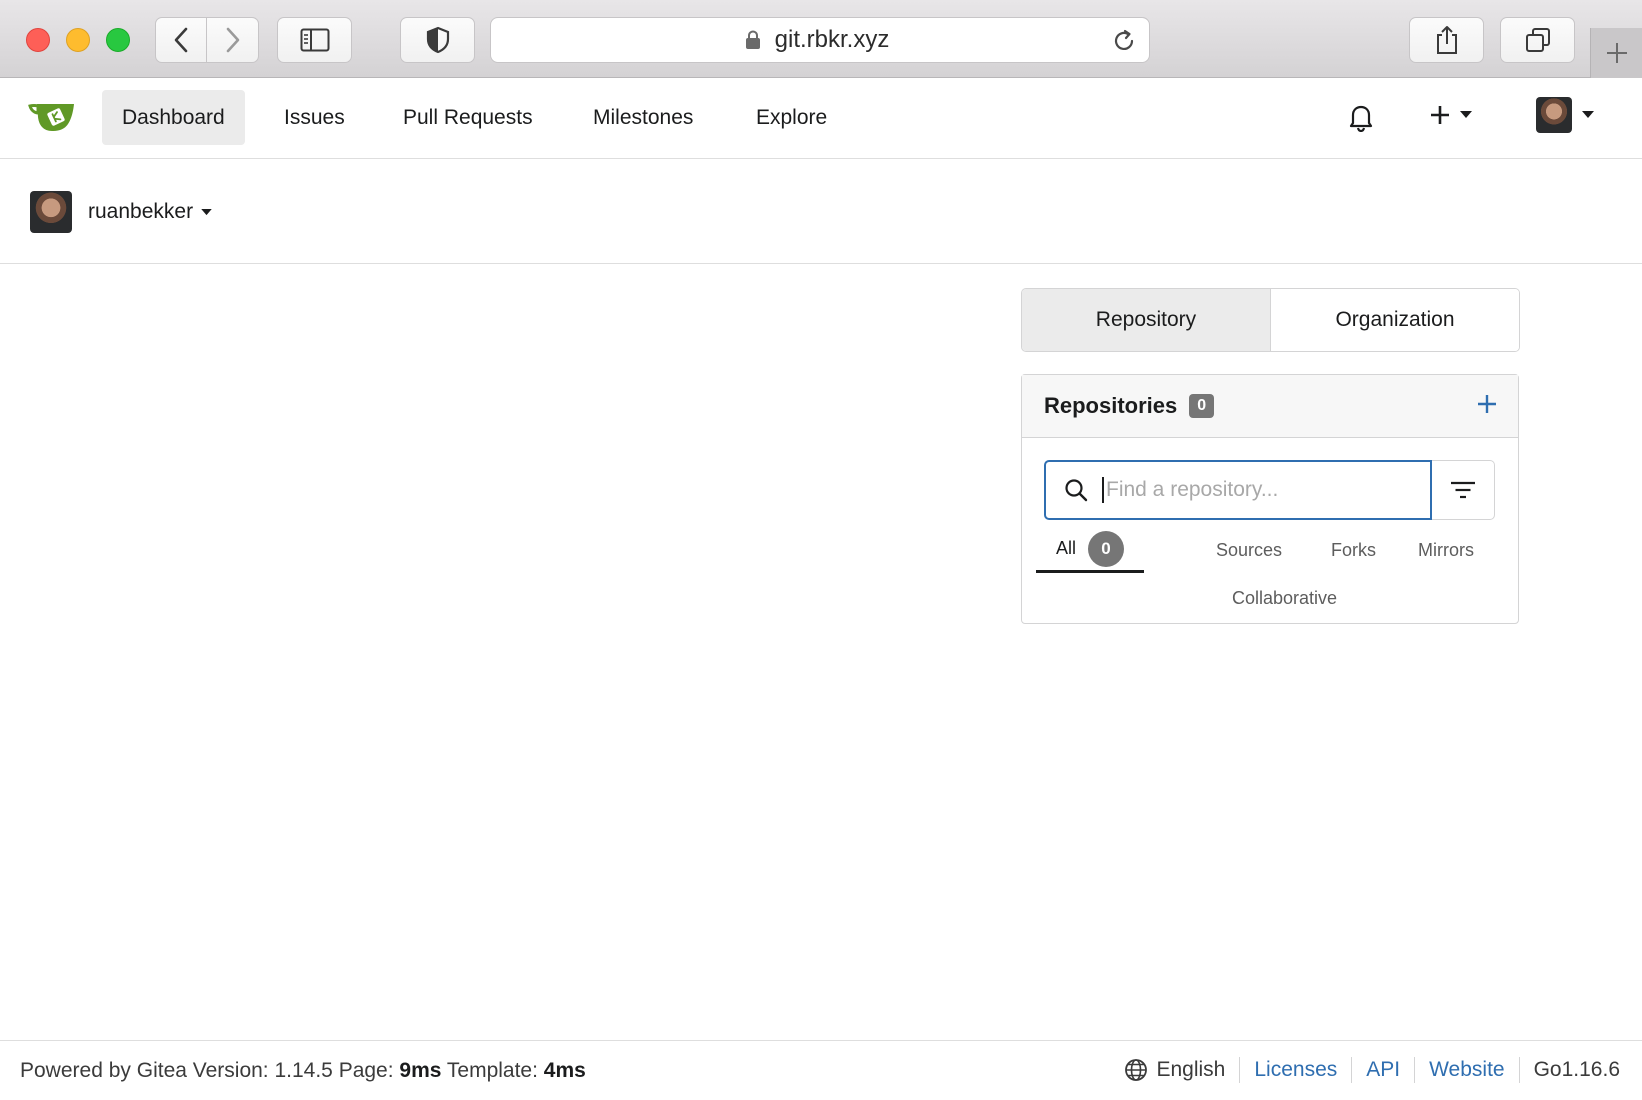 The height and width of the screenshot is (1100, 1642). I want to click on create-new-dropdown, so click(1450, 115).